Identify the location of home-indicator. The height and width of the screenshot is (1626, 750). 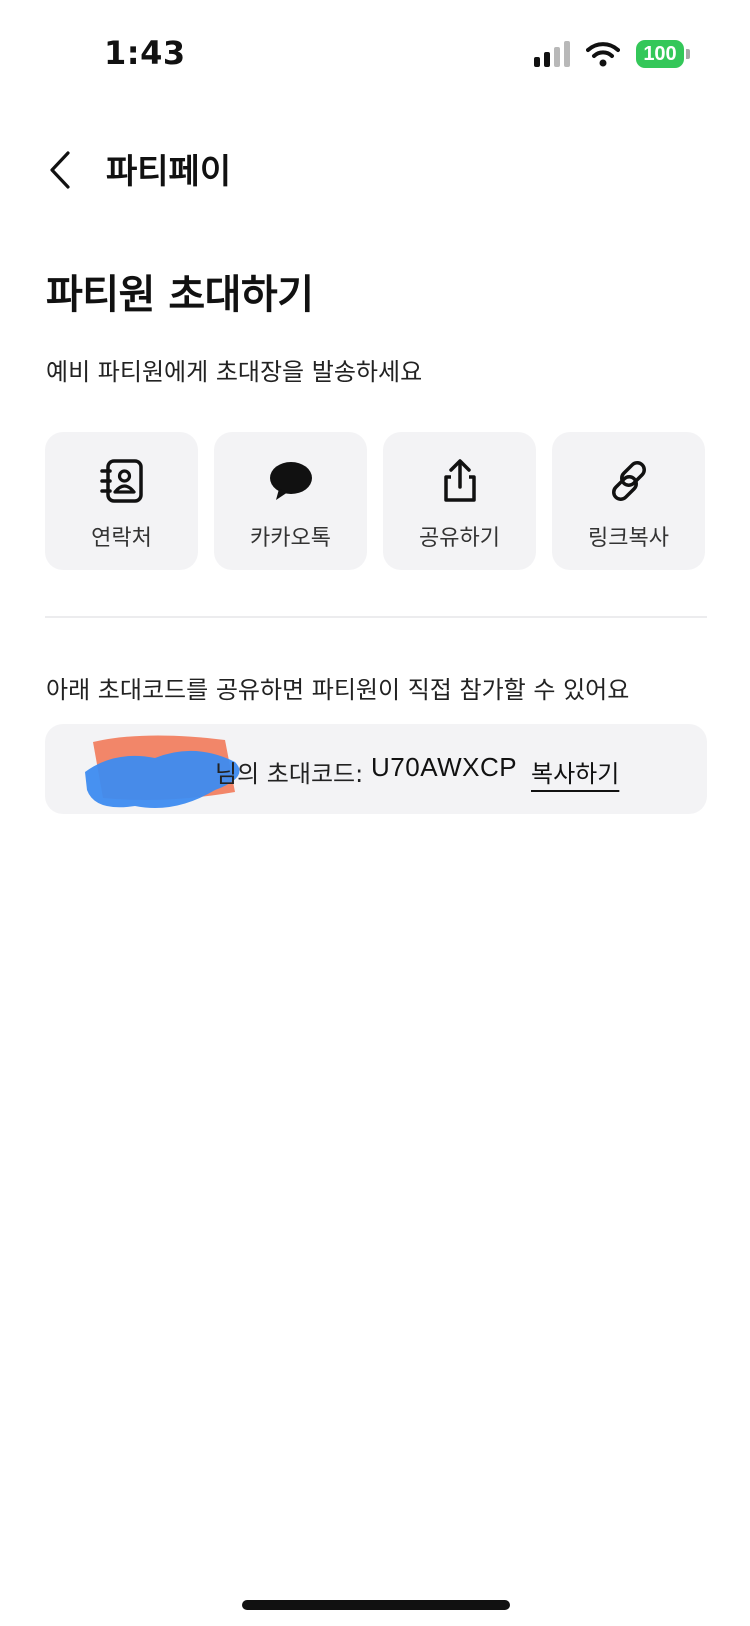
(376, 1605).